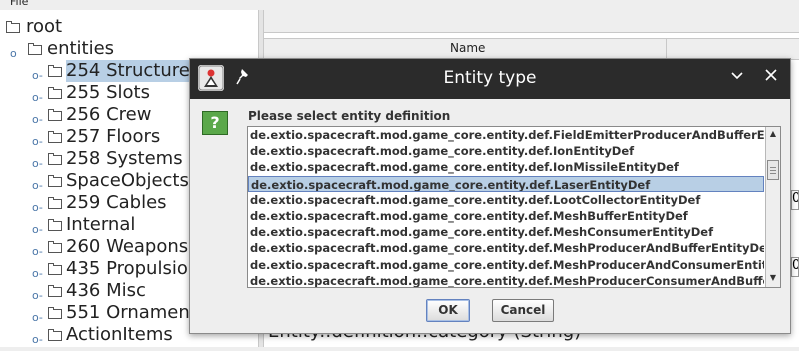 This screenshot has width=799, height=351. Describe the element at coordinates (81, 48) in the screenshot. I see `tree-node-label: entities` at that location.